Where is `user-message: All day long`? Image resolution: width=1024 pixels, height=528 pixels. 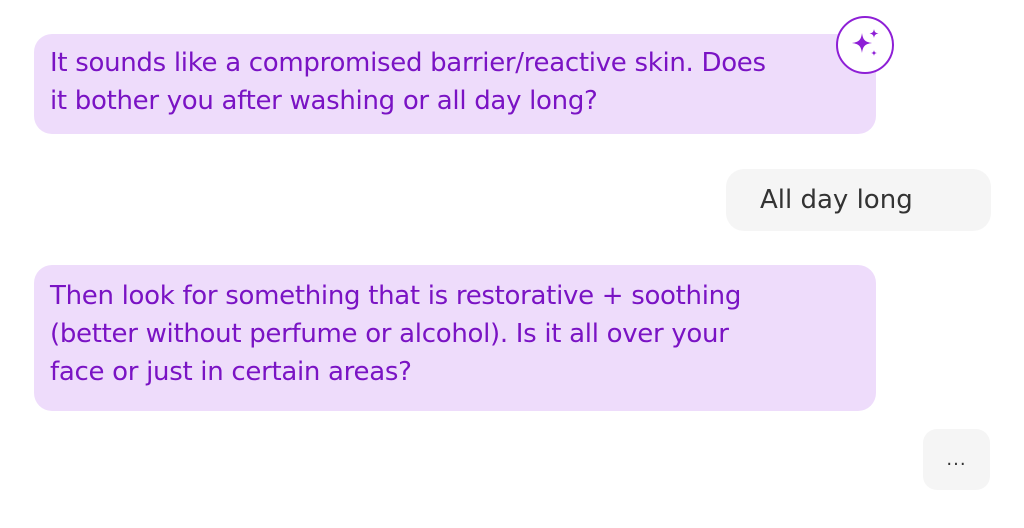 user-message: All day long is located at coordinates (858, 200).